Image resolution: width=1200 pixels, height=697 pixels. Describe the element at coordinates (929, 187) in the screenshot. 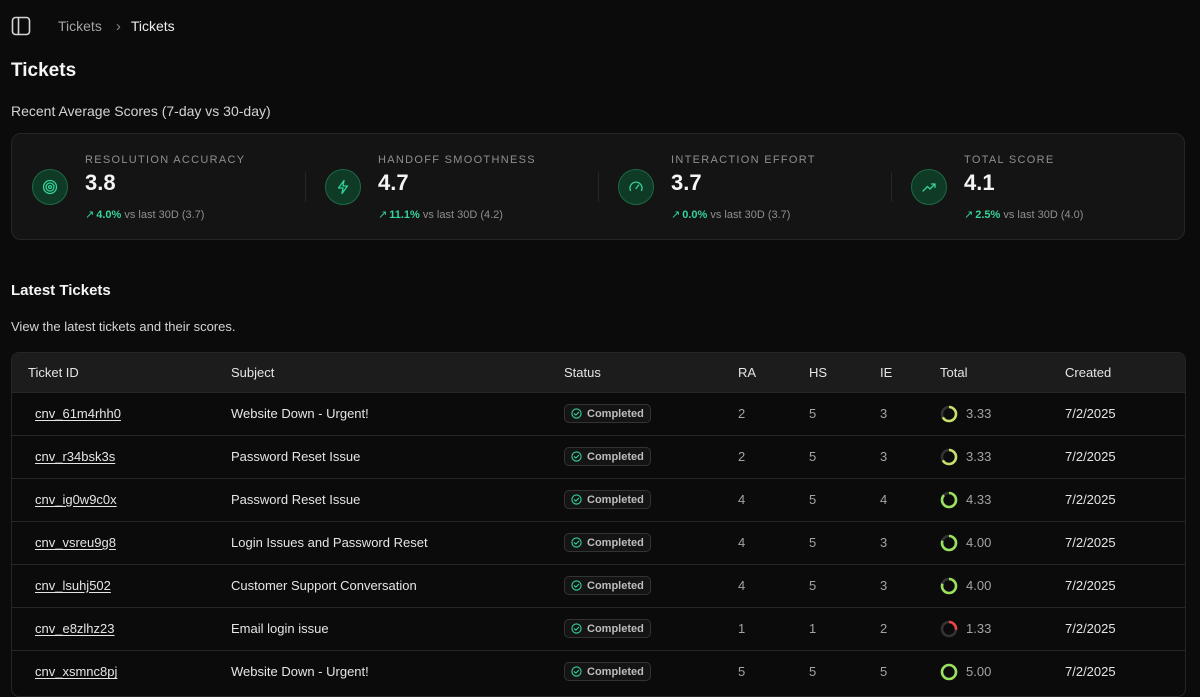

I see `trending-up-icon` at that location.